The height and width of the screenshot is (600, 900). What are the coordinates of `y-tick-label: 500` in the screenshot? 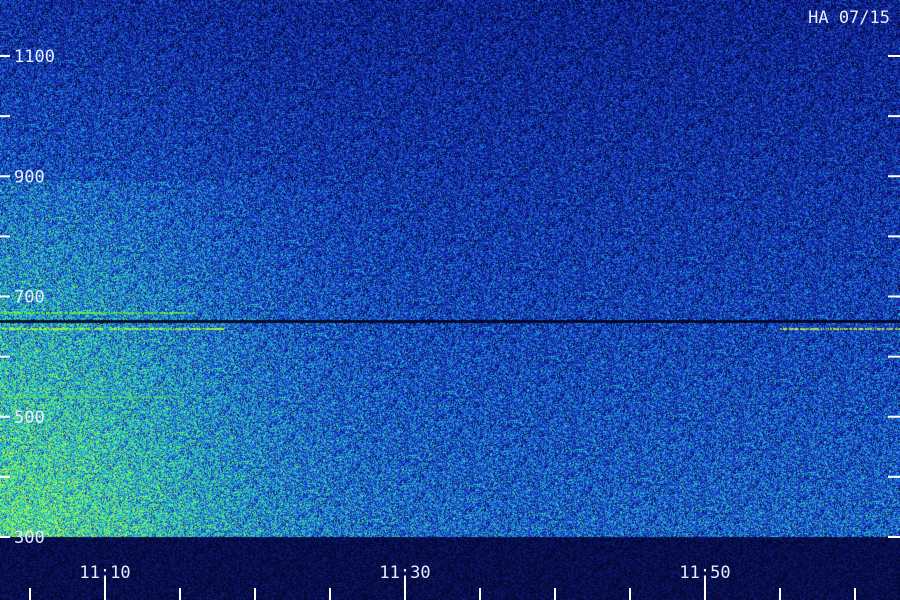 It's located at (29, 418).